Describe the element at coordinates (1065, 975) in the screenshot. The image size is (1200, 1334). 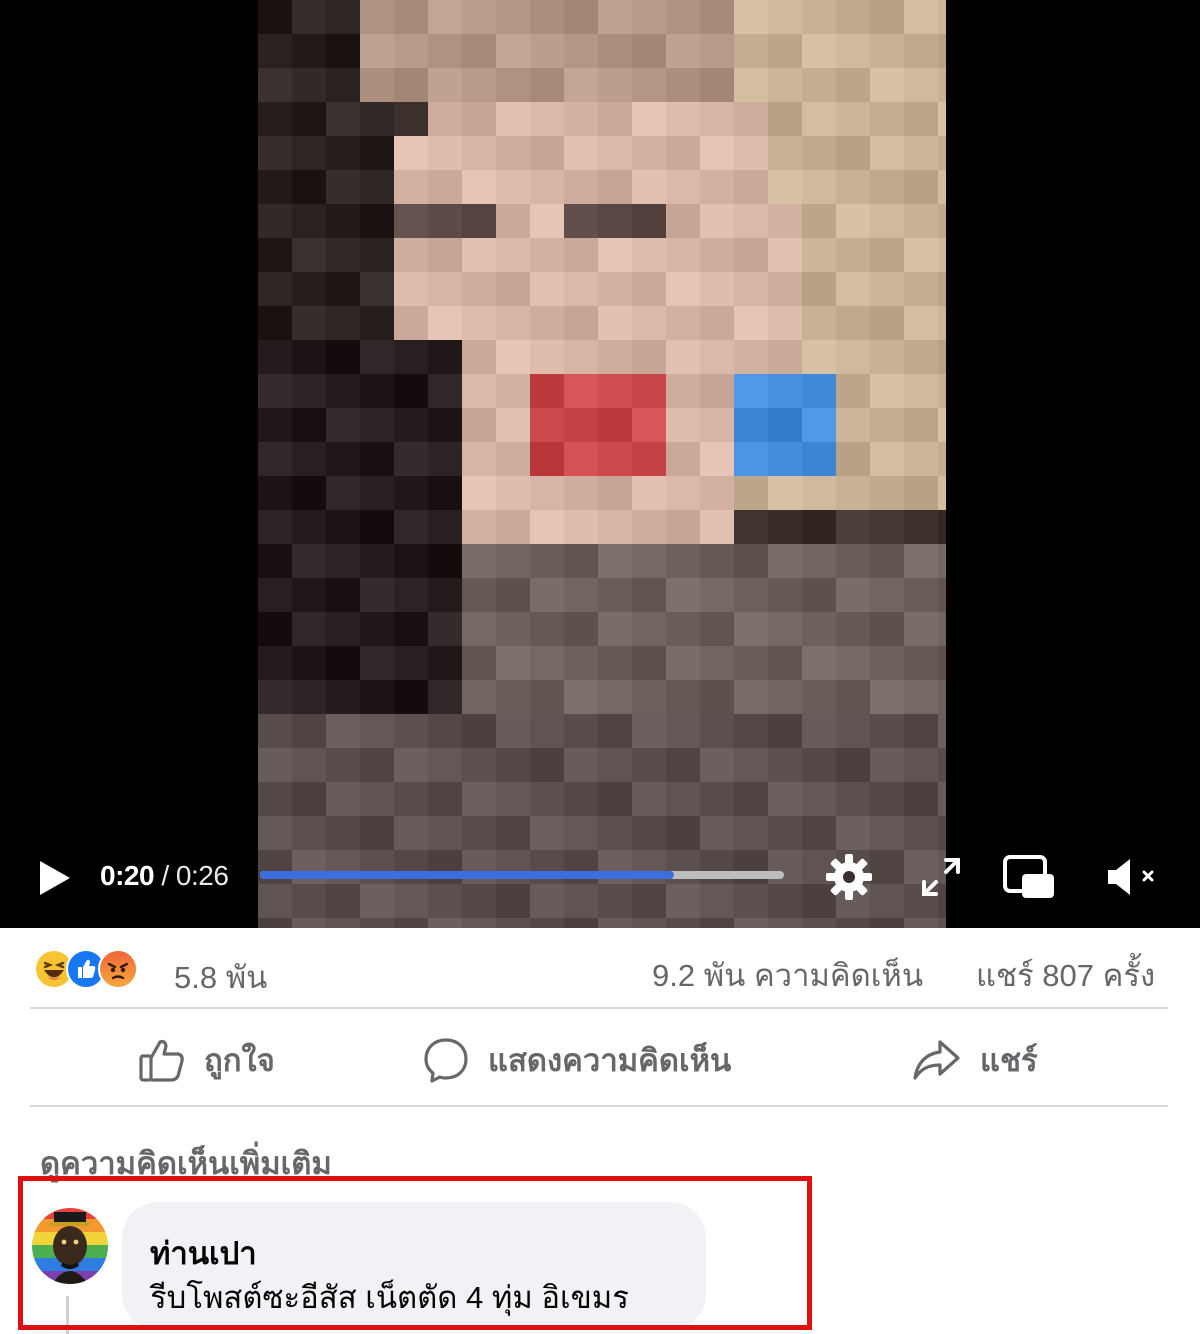
I see `share-count: แชร์ 807 ครั้ง` at that location.